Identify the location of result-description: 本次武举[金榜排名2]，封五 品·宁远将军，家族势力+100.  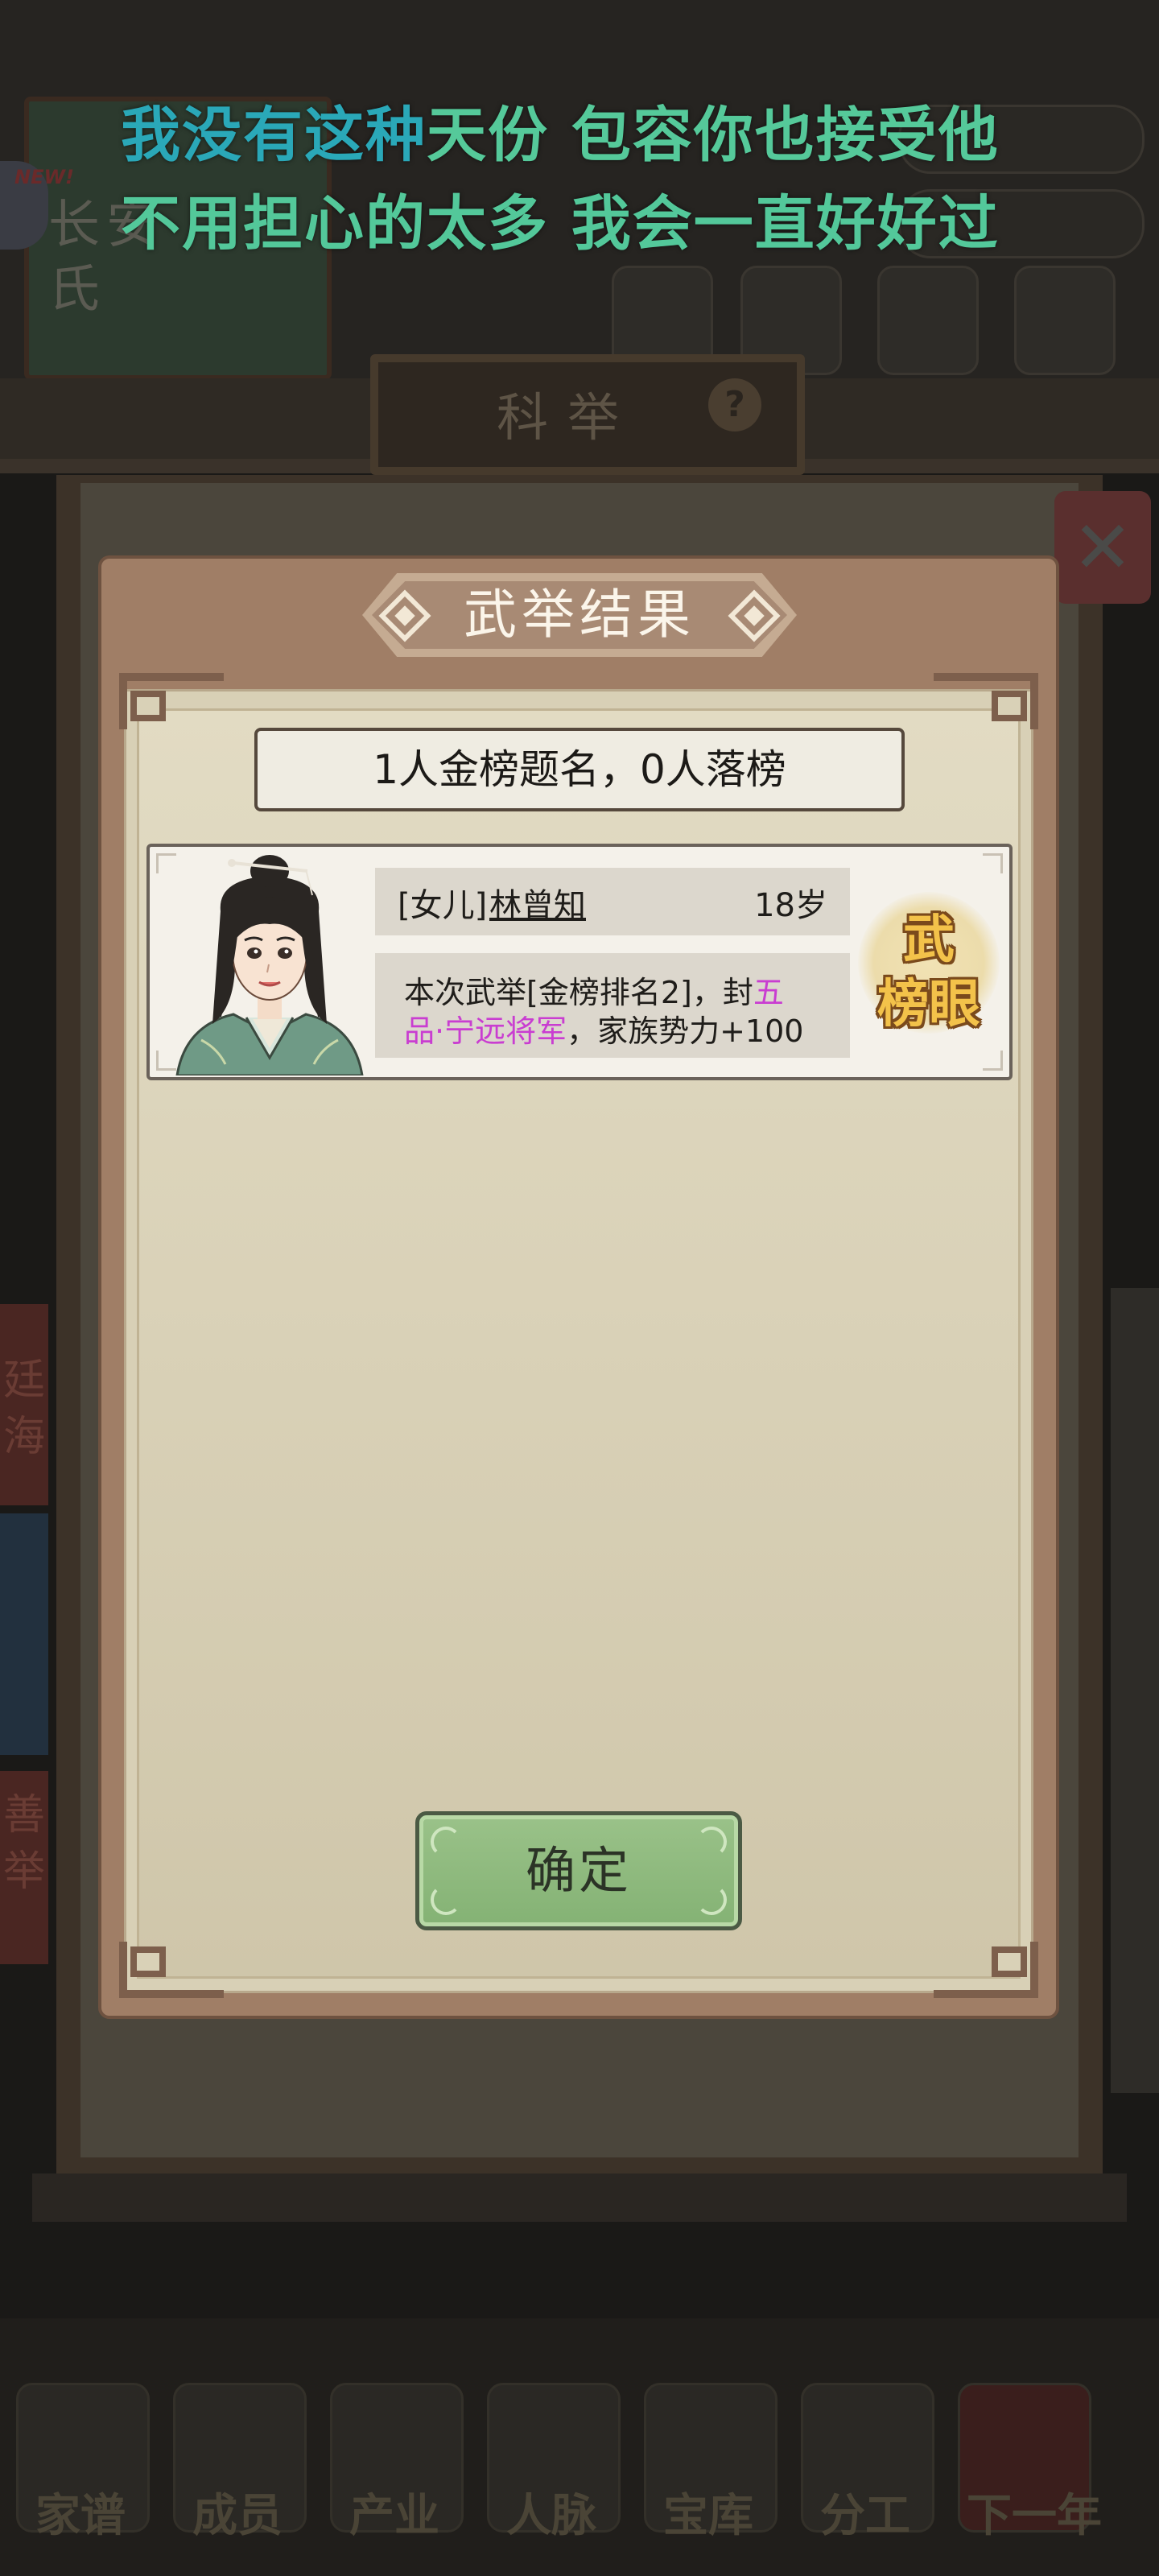
(612, 1006).